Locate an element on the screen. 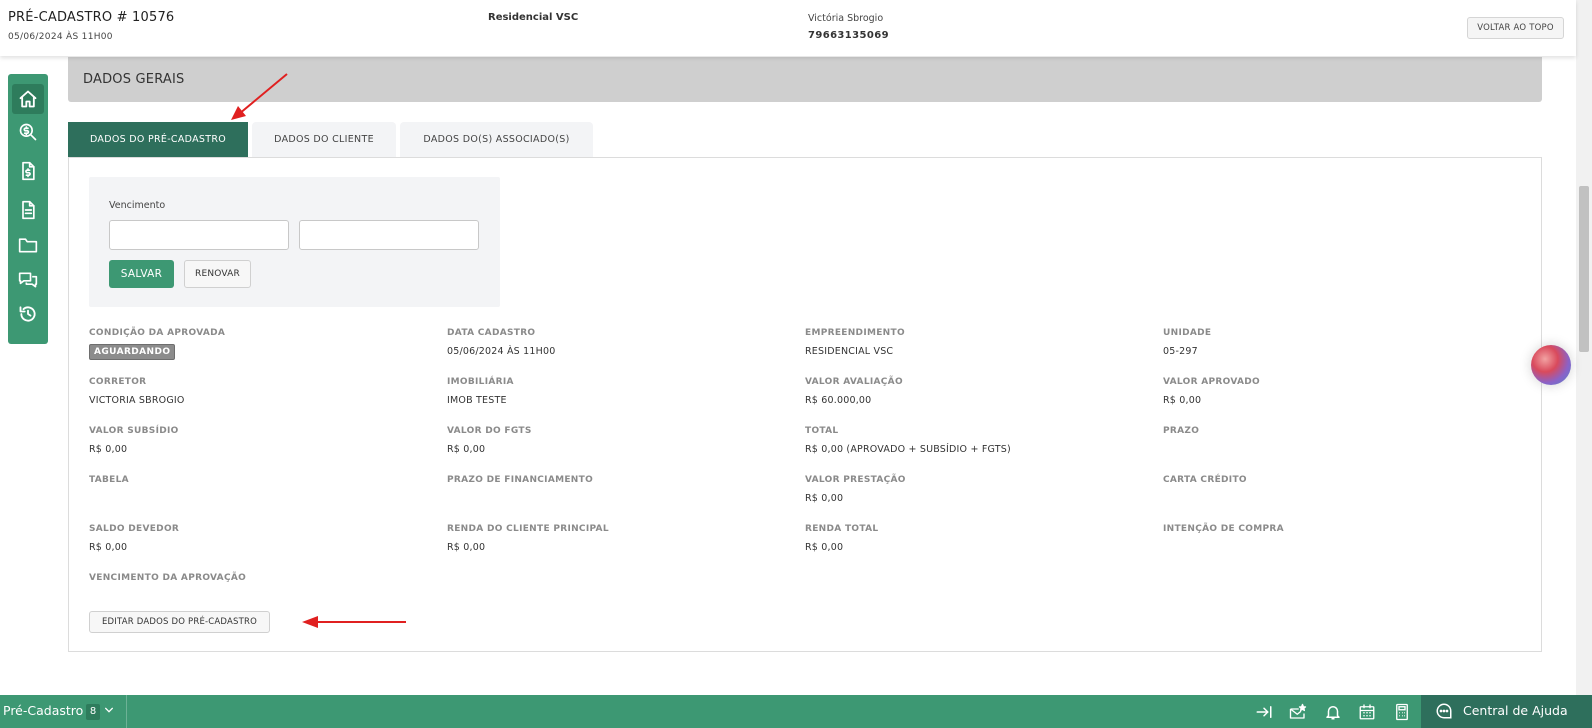 The image size is (1592, 728). field-label-data-cadastro: DATA CADASTRO is located at coordinates (491, 333).